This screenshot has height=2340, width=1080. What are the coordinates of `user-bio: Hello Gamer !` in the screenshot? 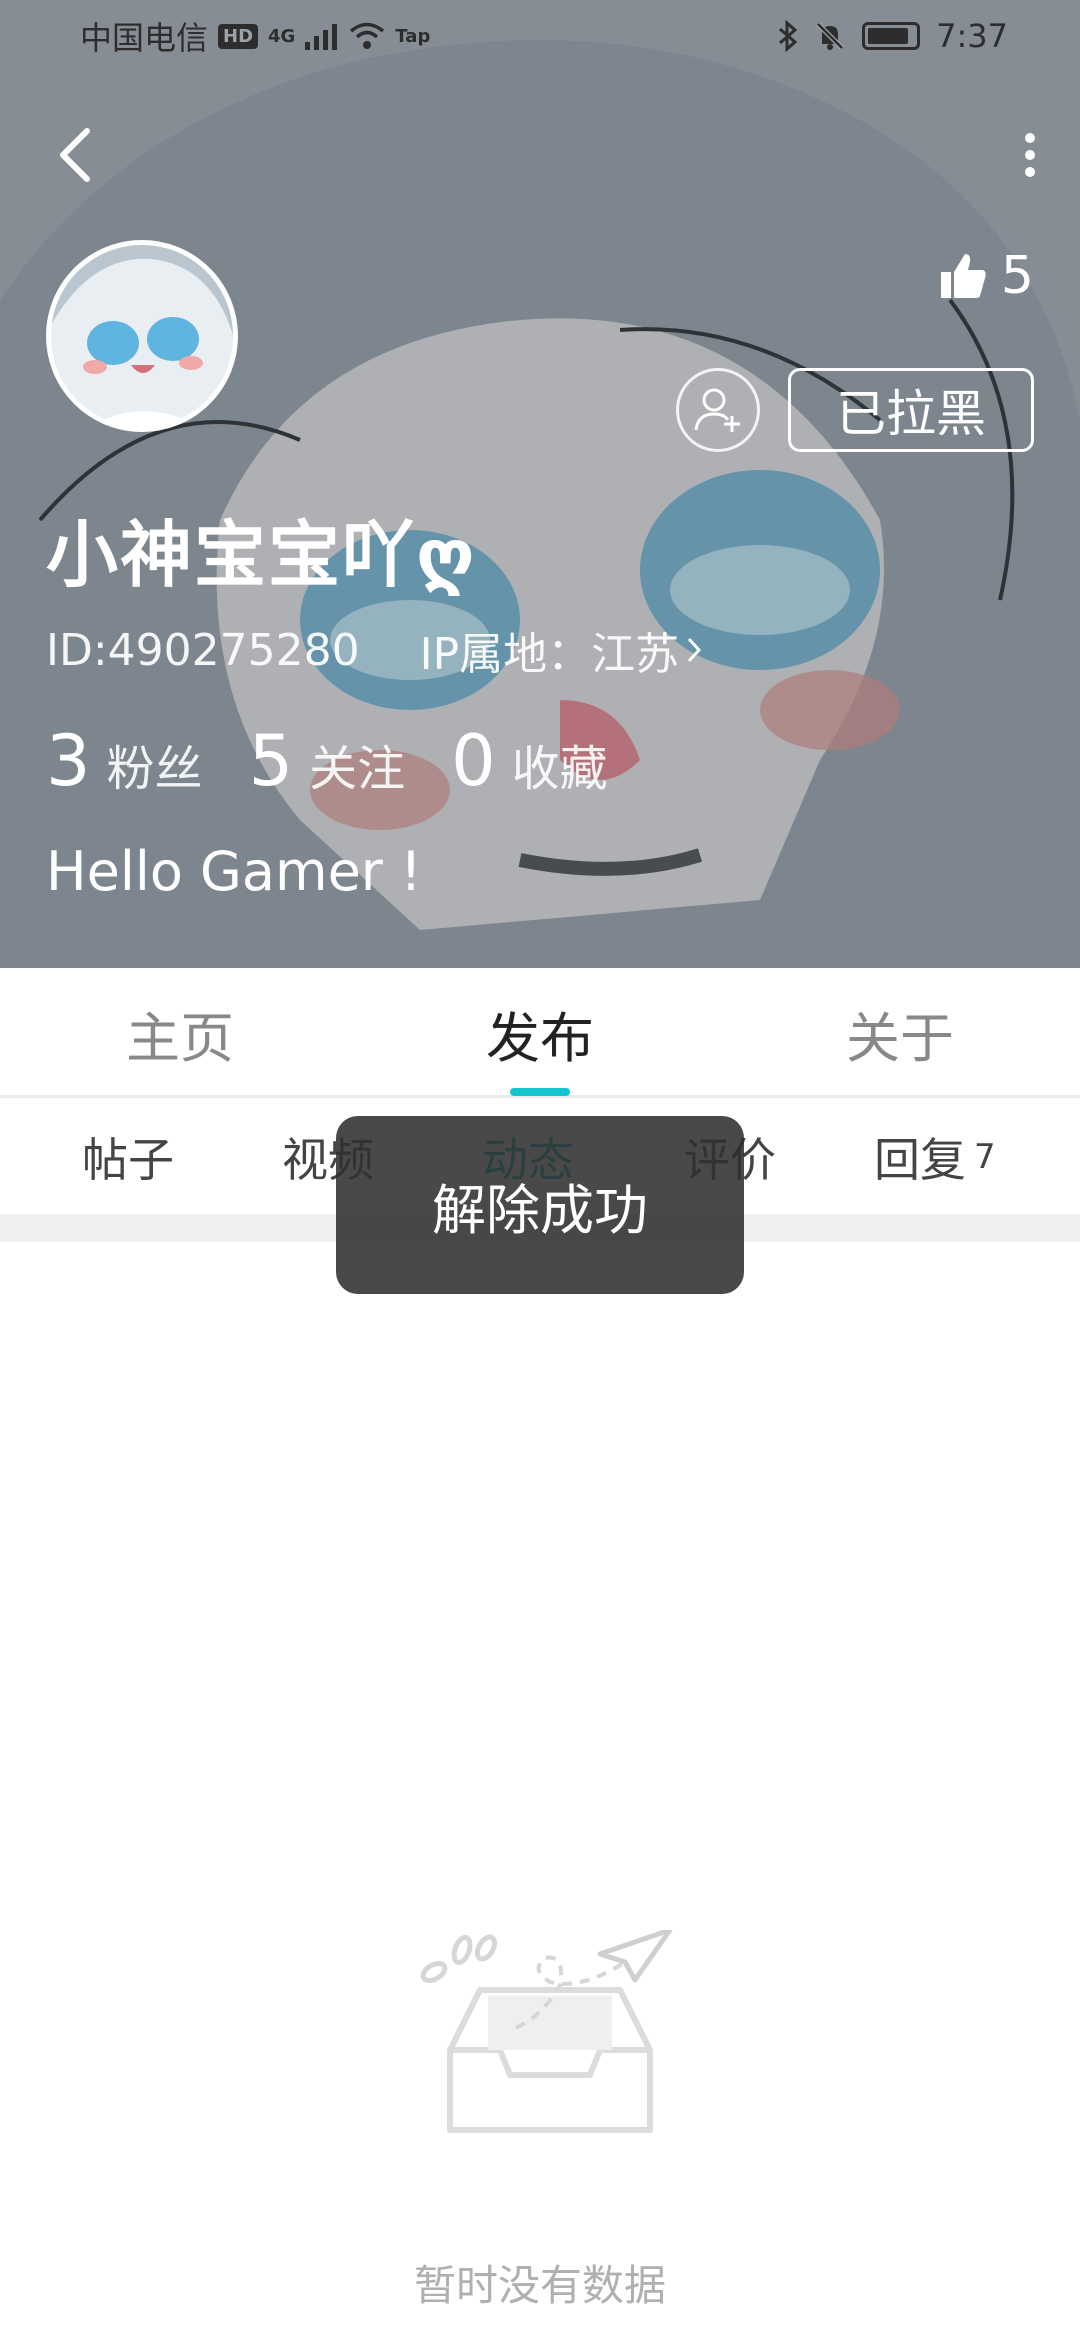 It's located at (234, 871).